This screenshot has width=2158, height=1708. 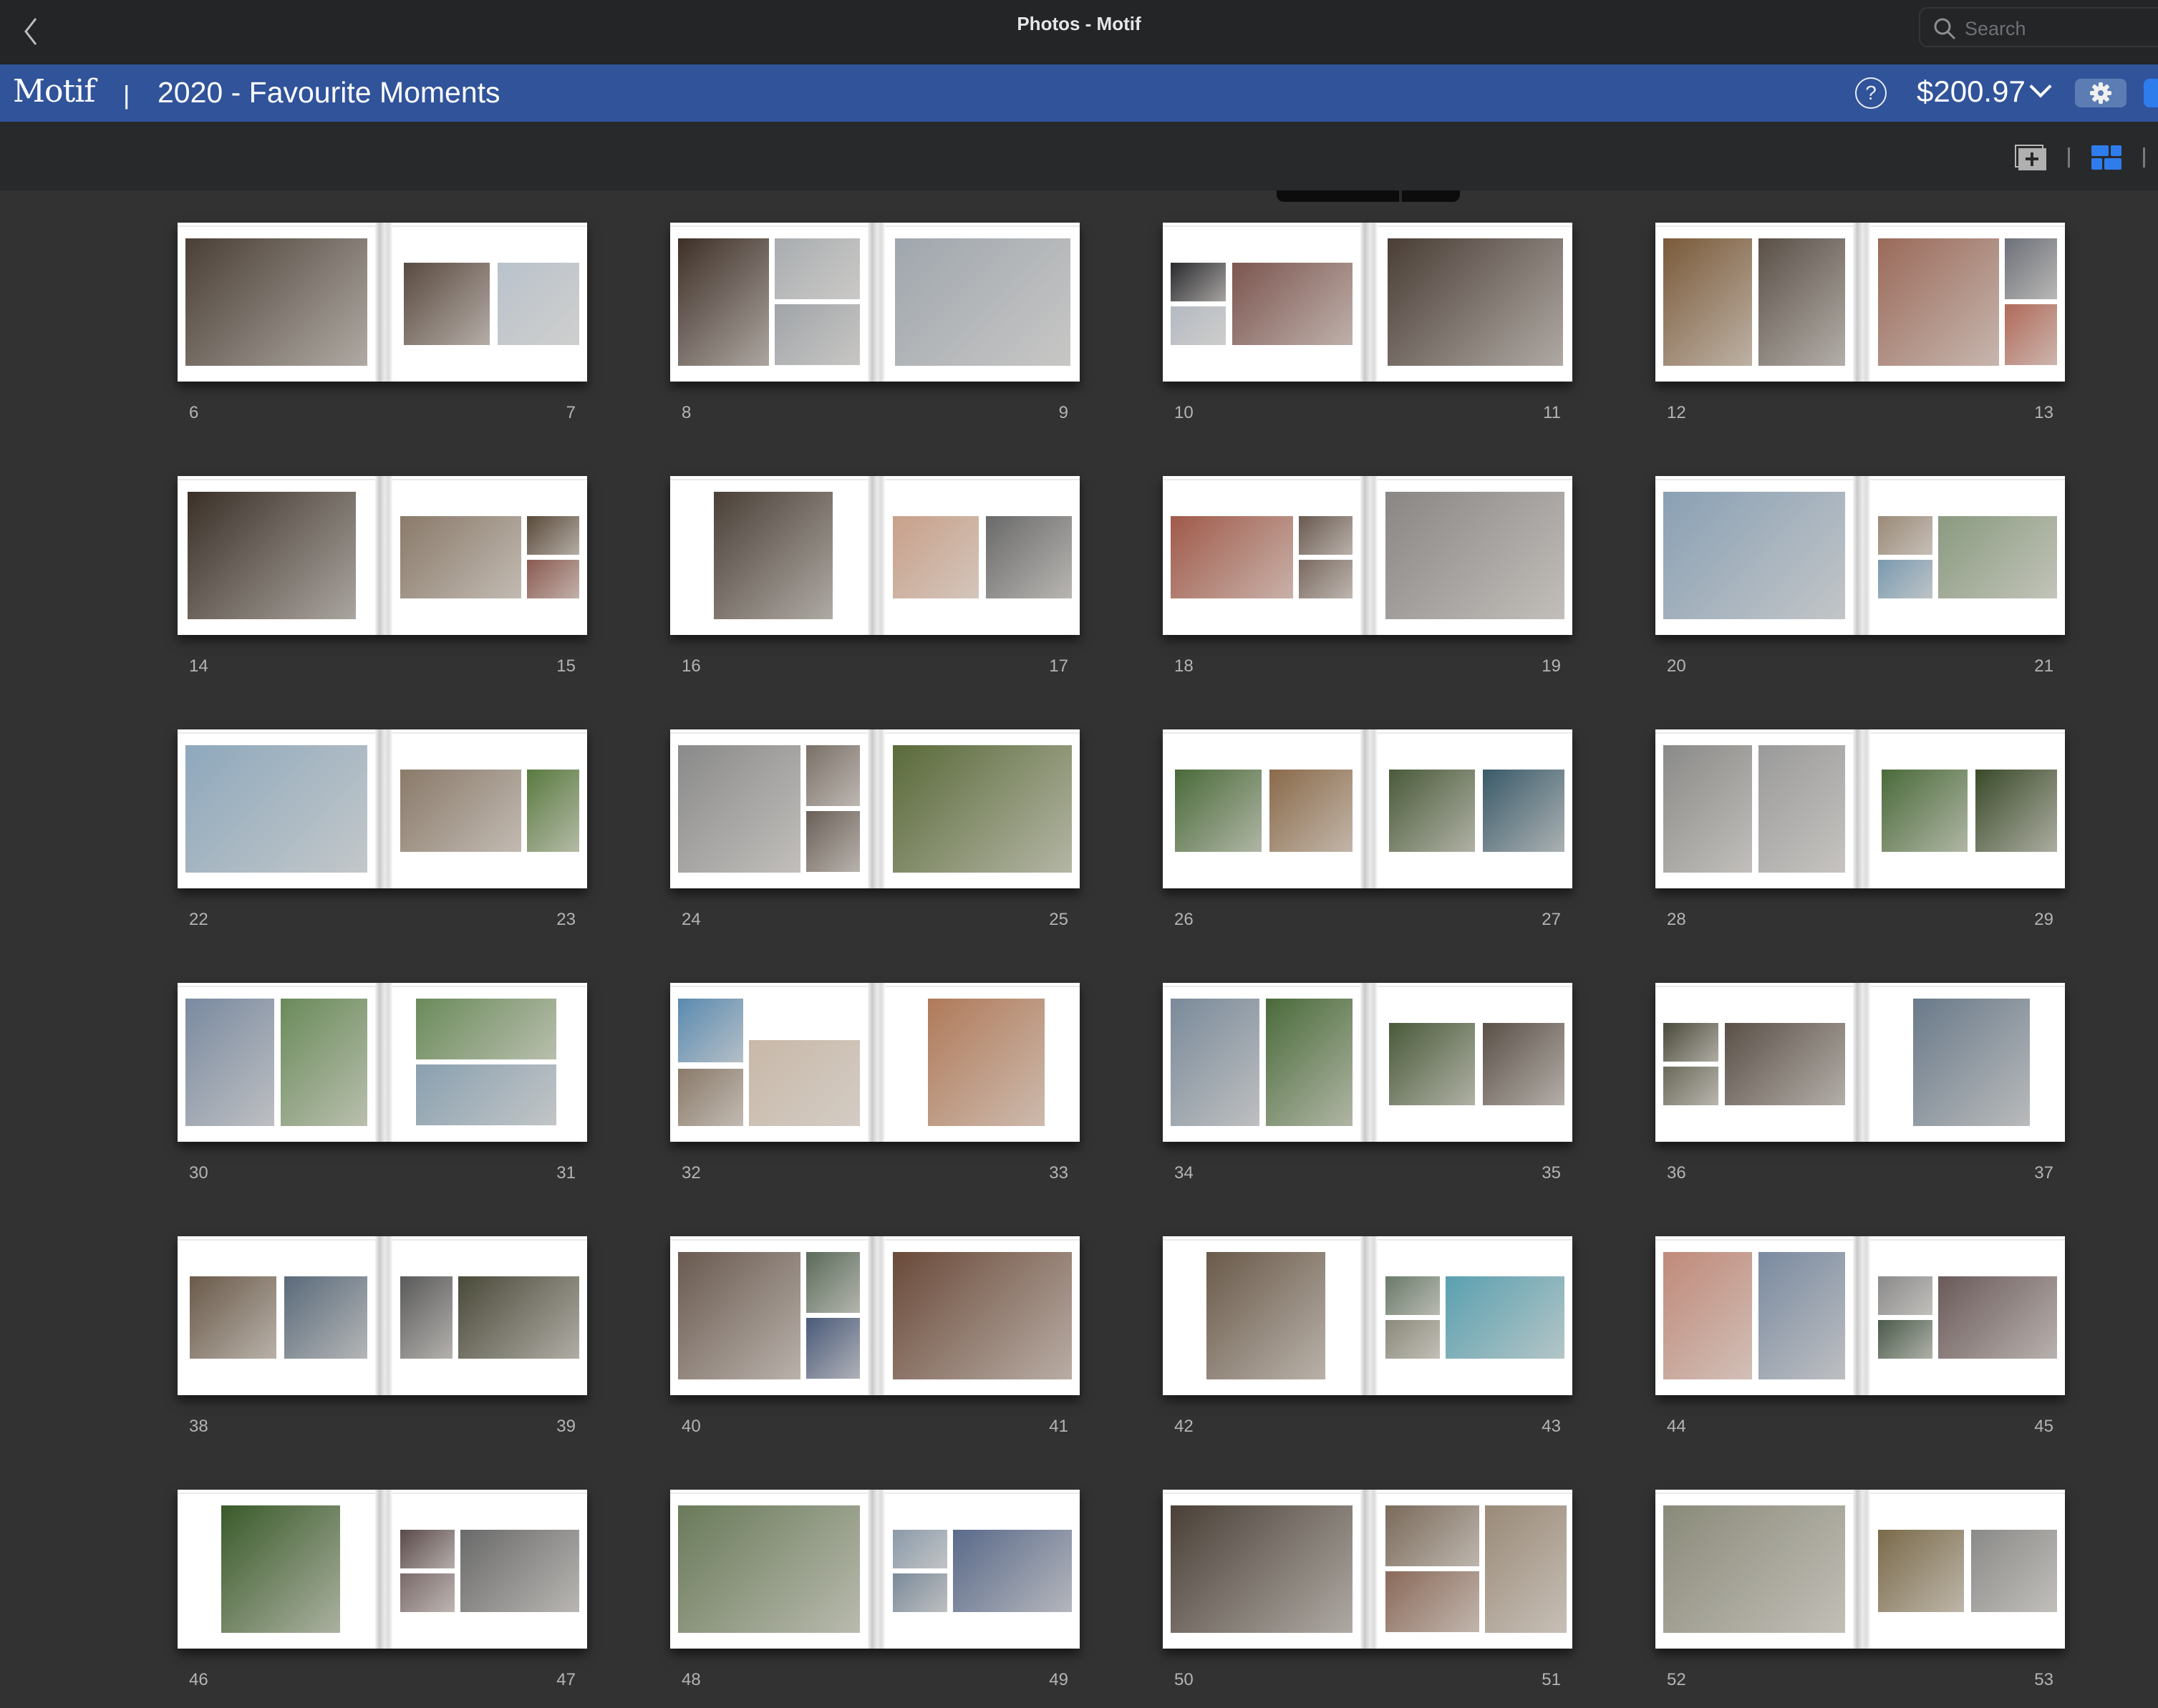 I want to click on page-spread: 38 39, so click(x=382, y=1336).